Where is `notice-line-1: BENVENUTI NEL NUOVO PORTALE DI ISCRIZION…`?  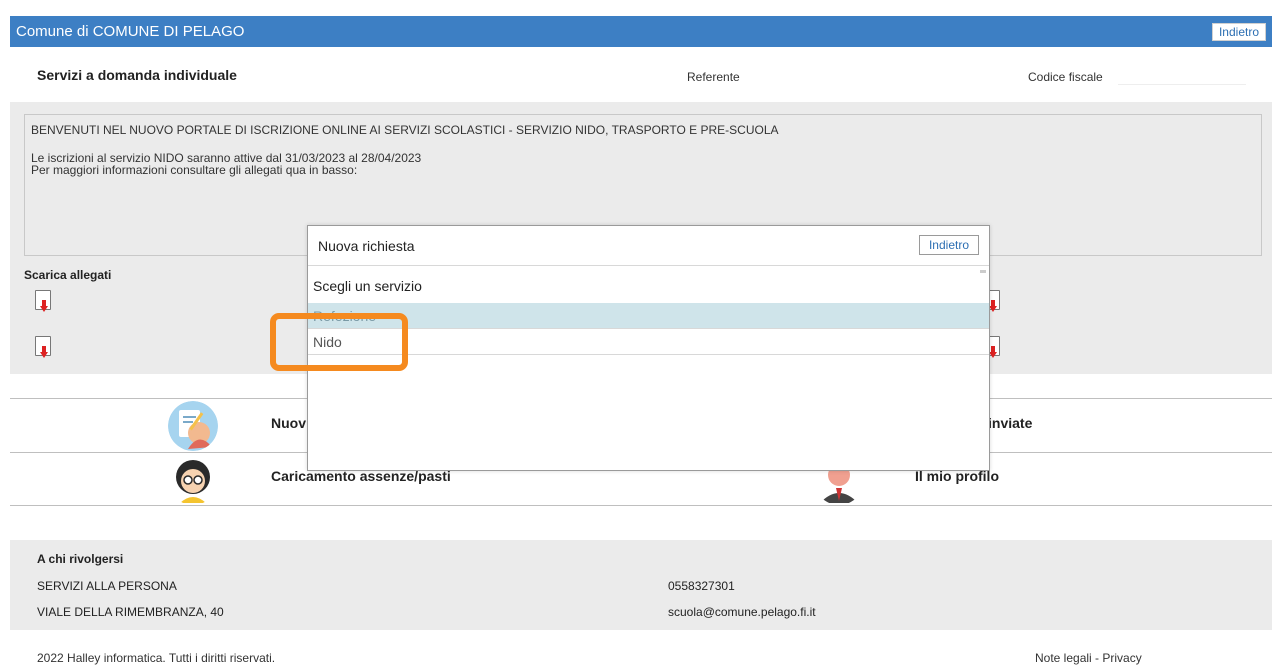
notice-line-1: BENVENUTI NEL NUOVO PORTALE DI ISCRIZION… is located at coordinates (405, 130).